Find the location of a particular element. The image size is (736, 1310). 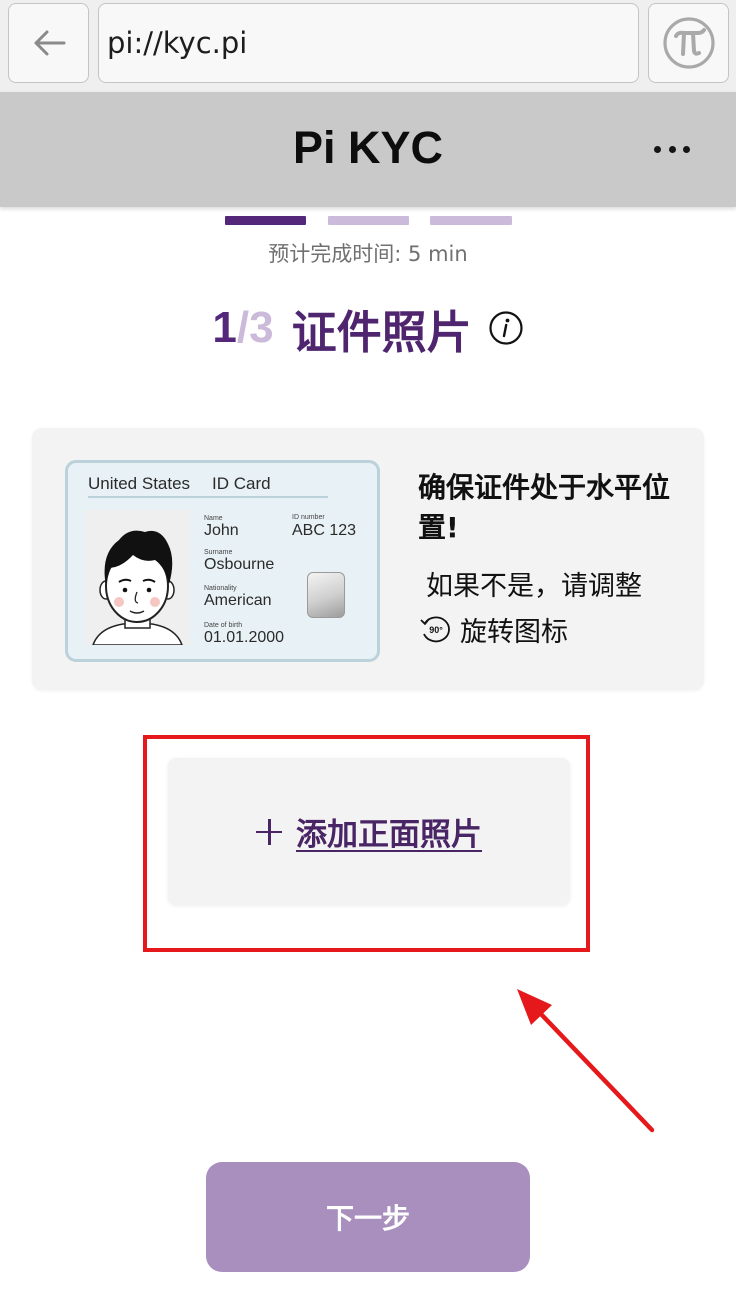

id-card-dob: 01.01.2000 is located at coordinates (244, 637).